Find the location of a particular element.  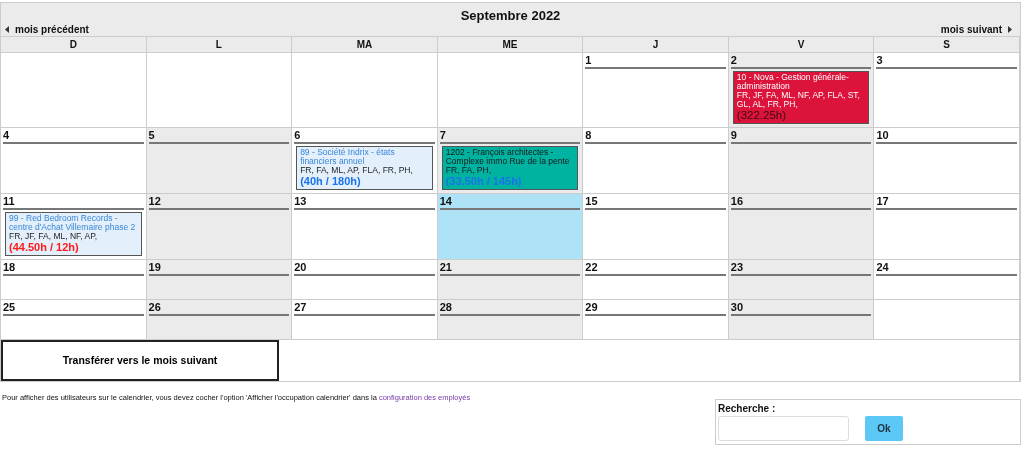

event-users: FR, JF, FA, ML, NF, AP, is located at coordinates (54, 236).